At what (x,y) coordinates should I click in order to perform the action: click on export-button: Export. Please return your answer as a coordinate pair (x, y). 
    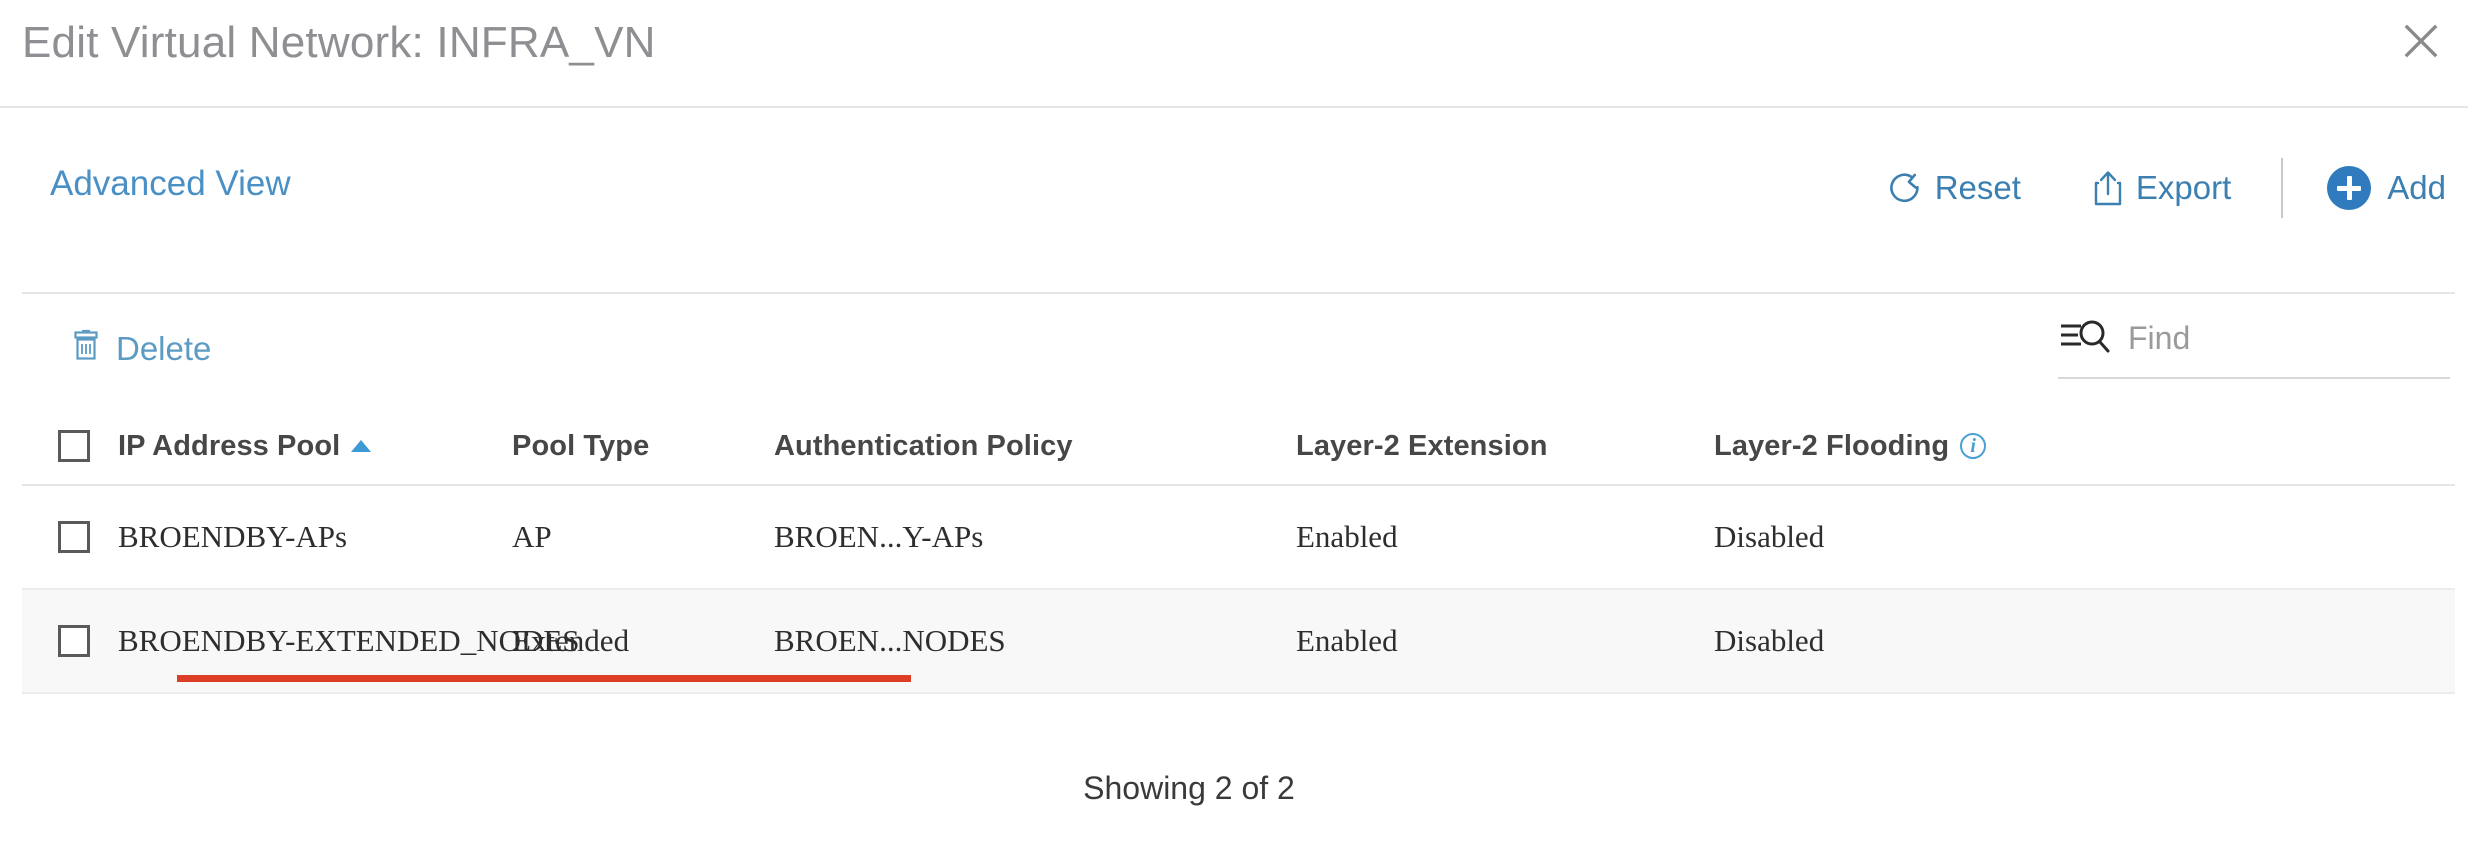
    Looking at the image, I should click on (2162, 188).